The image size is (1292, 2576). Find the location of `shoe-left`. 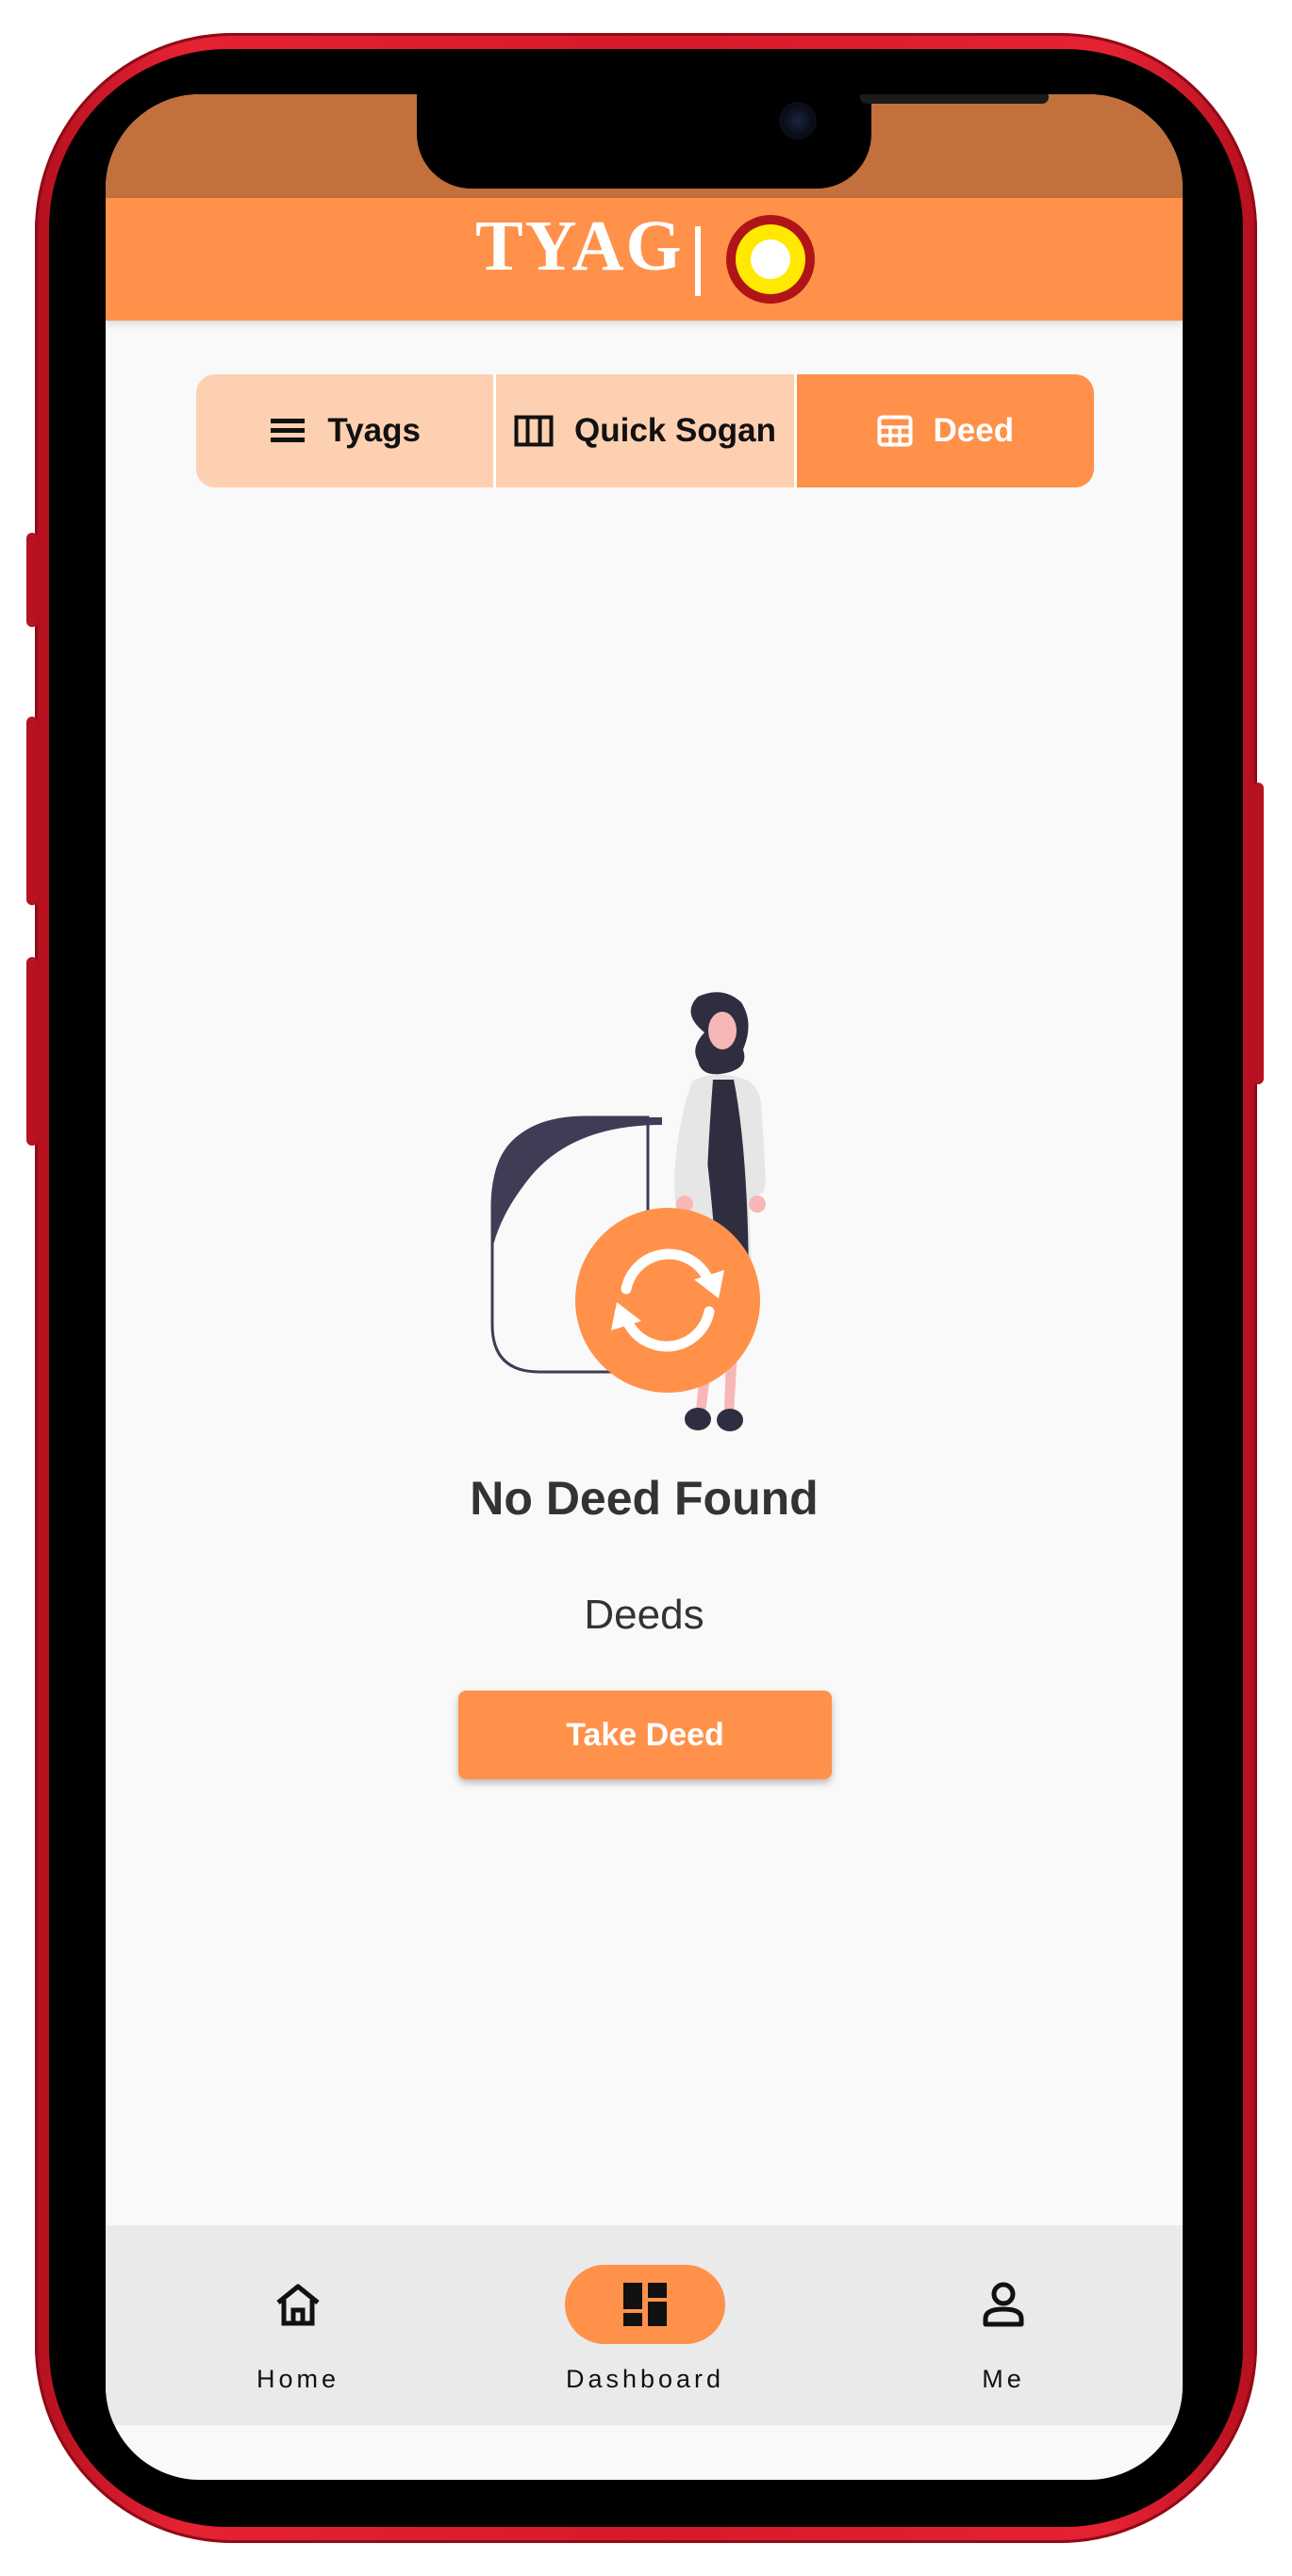

shoe-left is located at coordinates (698, 1419).